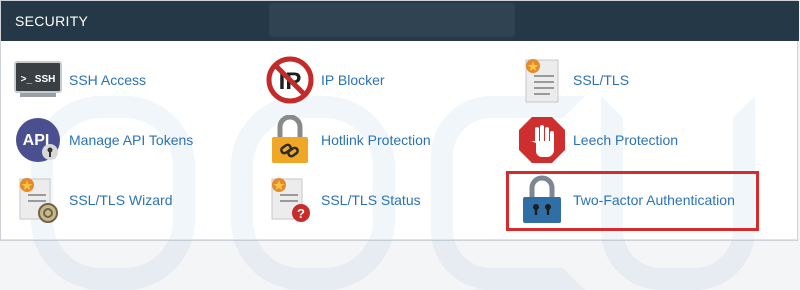  What do you see at coordinates (601, 80) in the screenshot?
I see `ssl-tls-label: SSL/TLS` at bounding box center [601, 80].